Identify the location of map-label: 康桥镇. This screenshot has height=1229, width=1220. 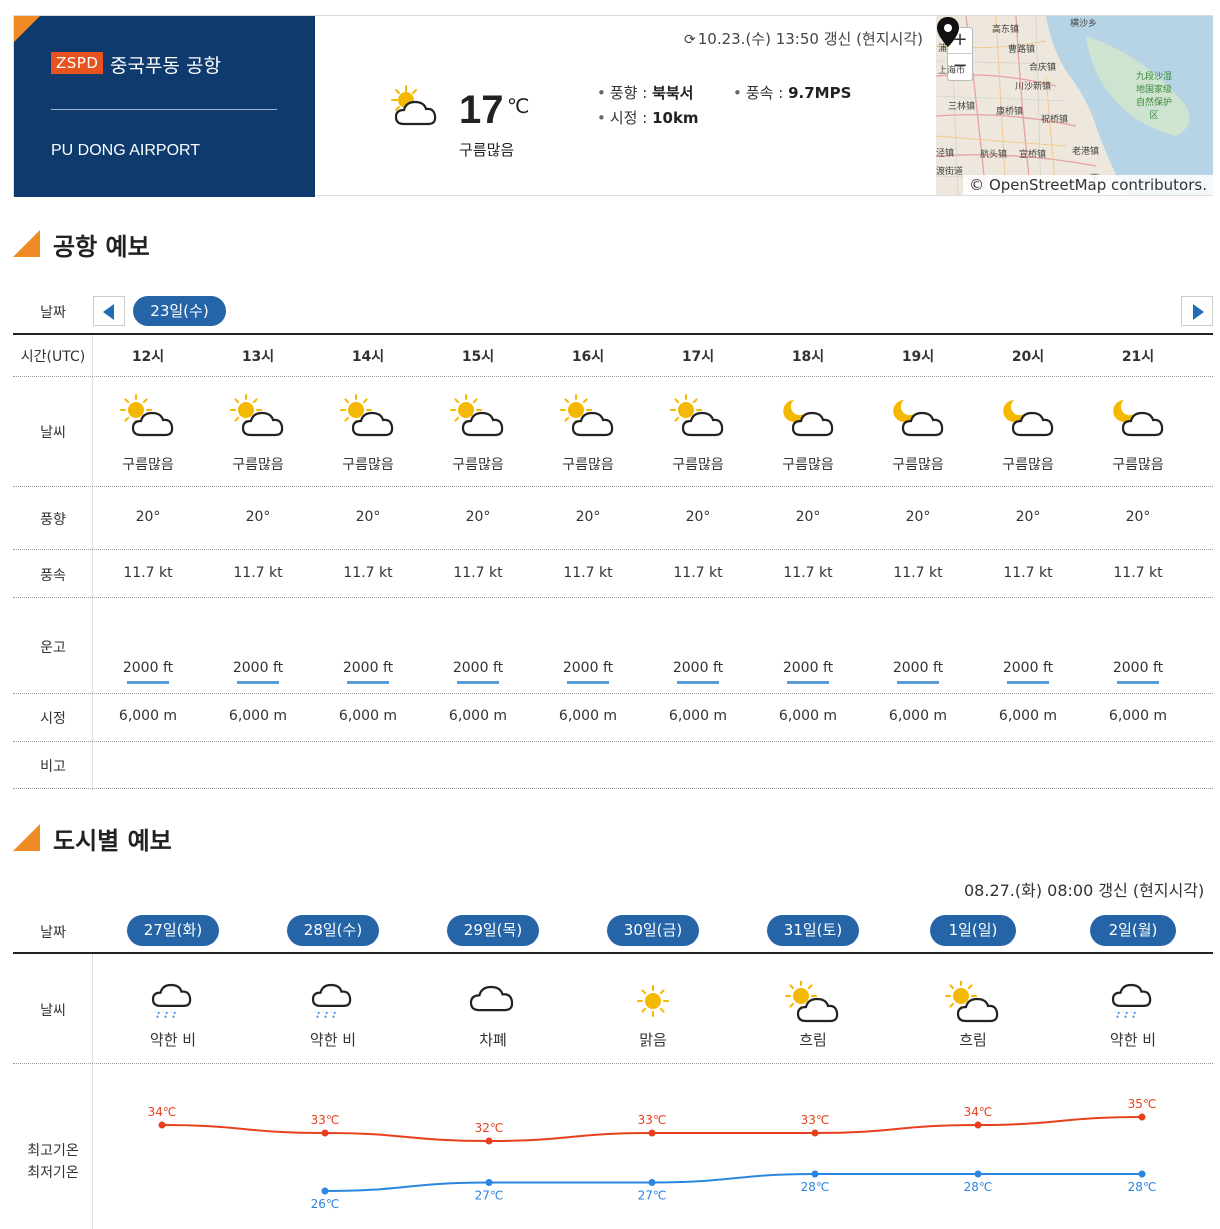
(1010, 112).